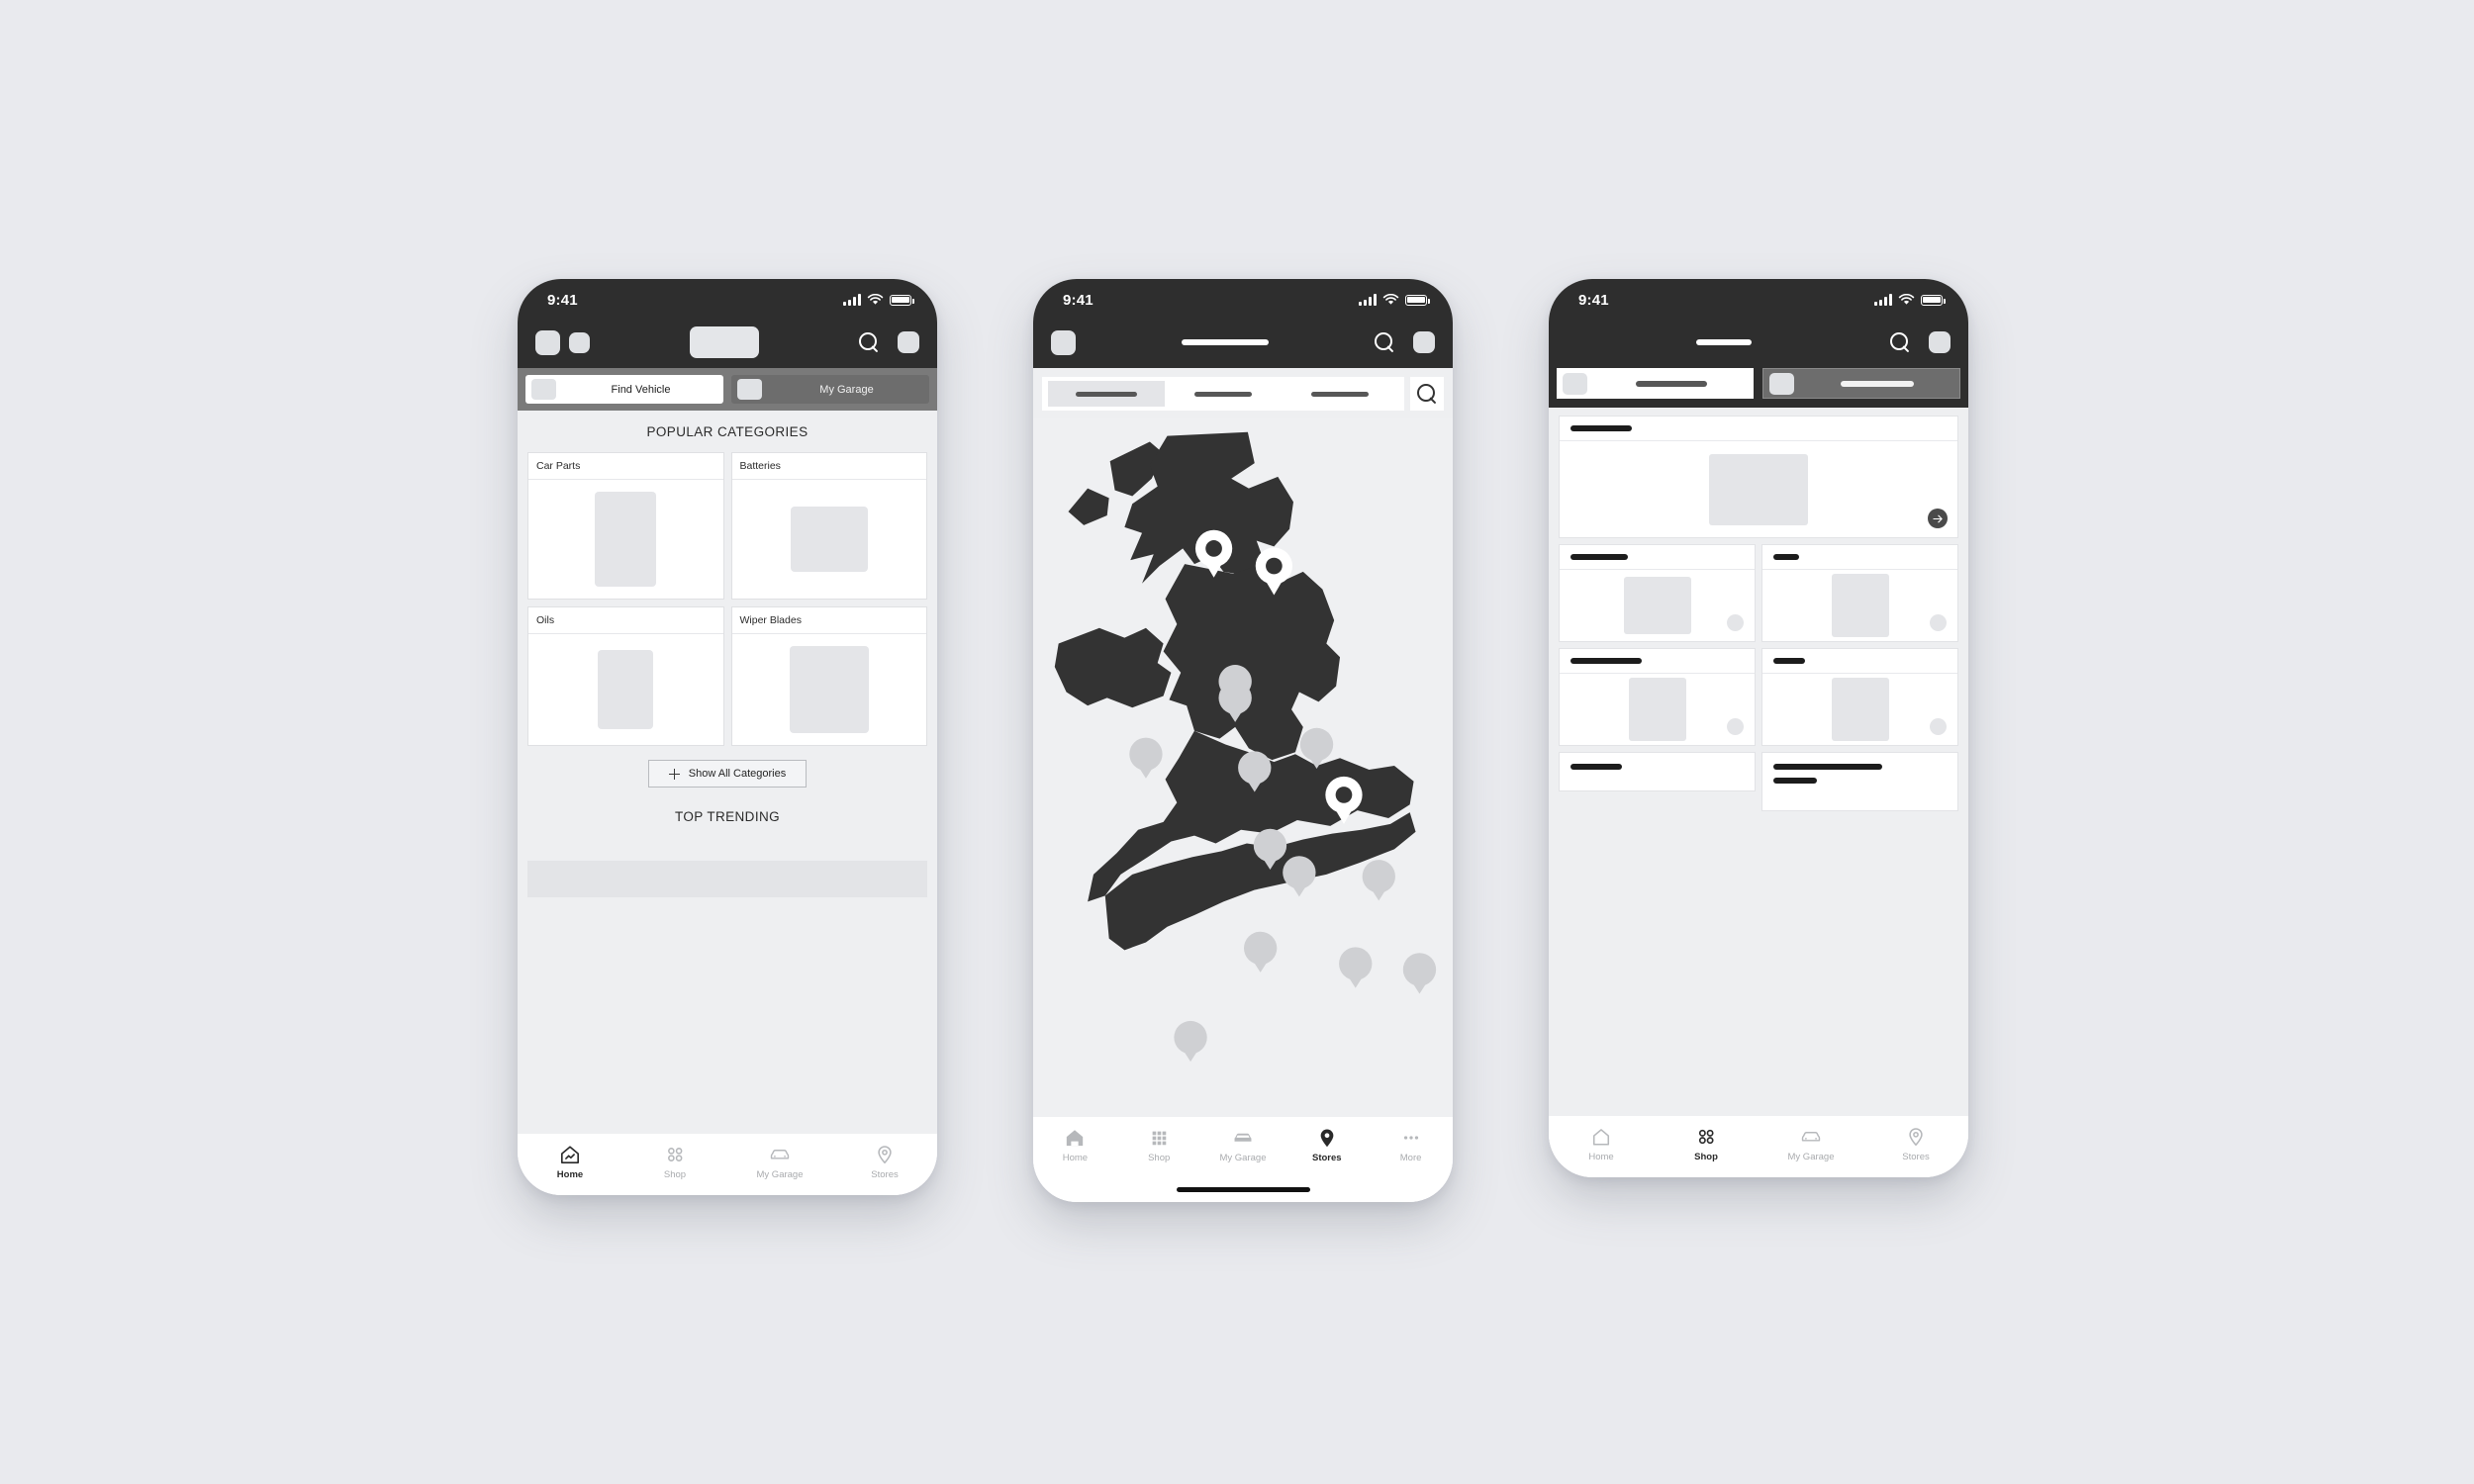  I want to click on shop-content, so click(1758, 762).